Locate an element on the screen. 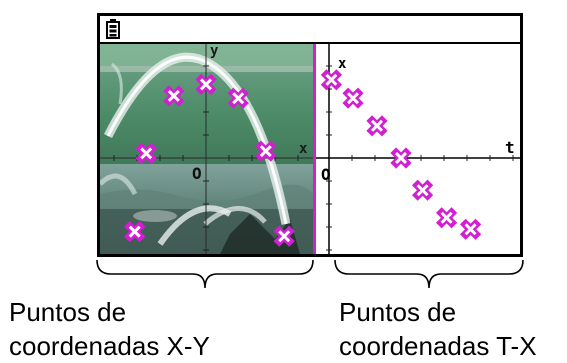  photo-origin-label: O is located at coordinates (197, 173).